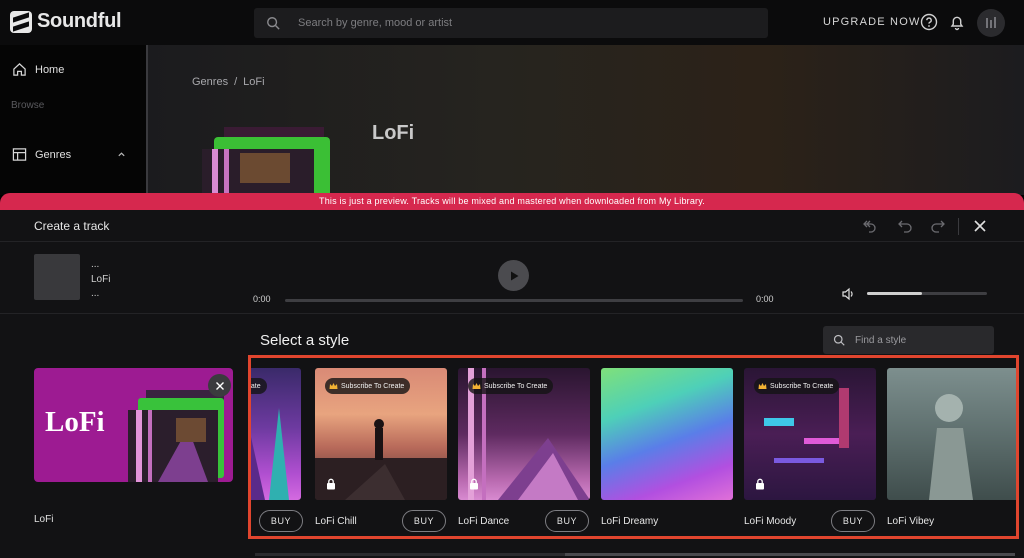 Image resolution: width=1024 pixels, height=558 pixels. What do you see at coordinates (75, 422) in the screenshot?
I see `genre-card-text: LoFi` at bounding box center [75, 422].